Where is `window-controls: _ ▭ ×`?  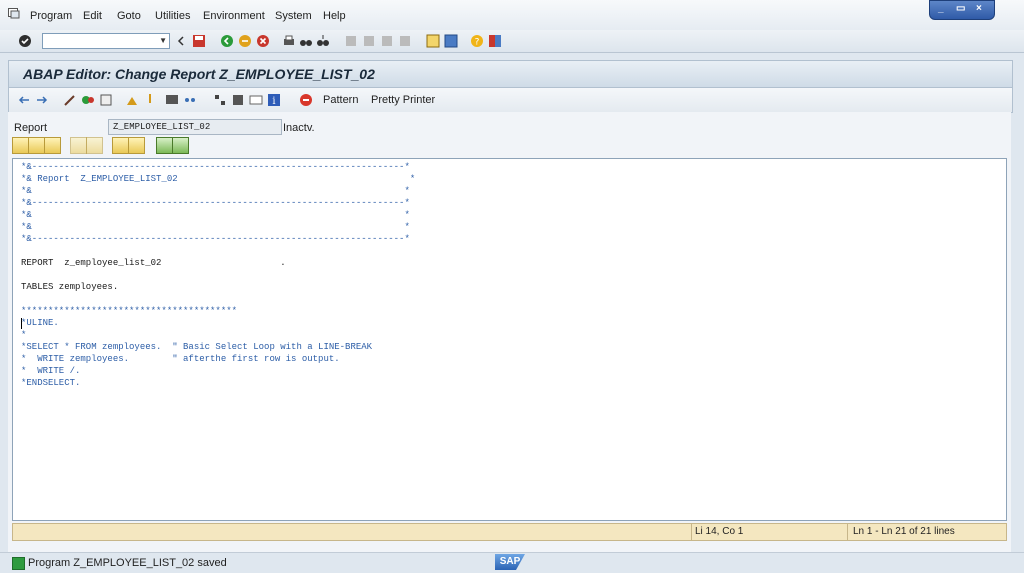
window-controls: _ ▭ × is located at coordinates (962, 10).